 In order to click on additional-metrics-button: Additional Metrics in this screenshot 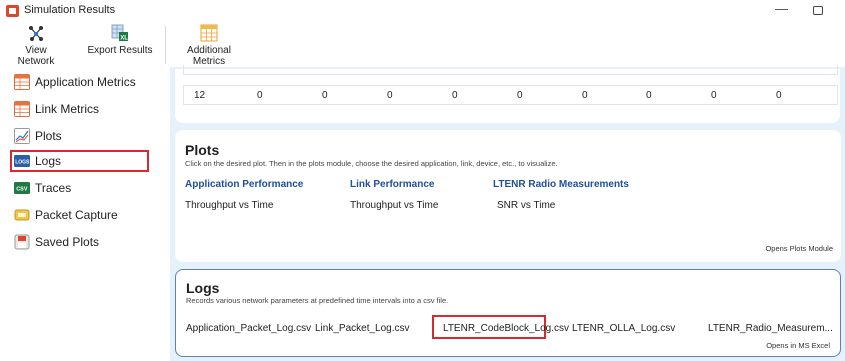, I will do `click(209, 45)`.